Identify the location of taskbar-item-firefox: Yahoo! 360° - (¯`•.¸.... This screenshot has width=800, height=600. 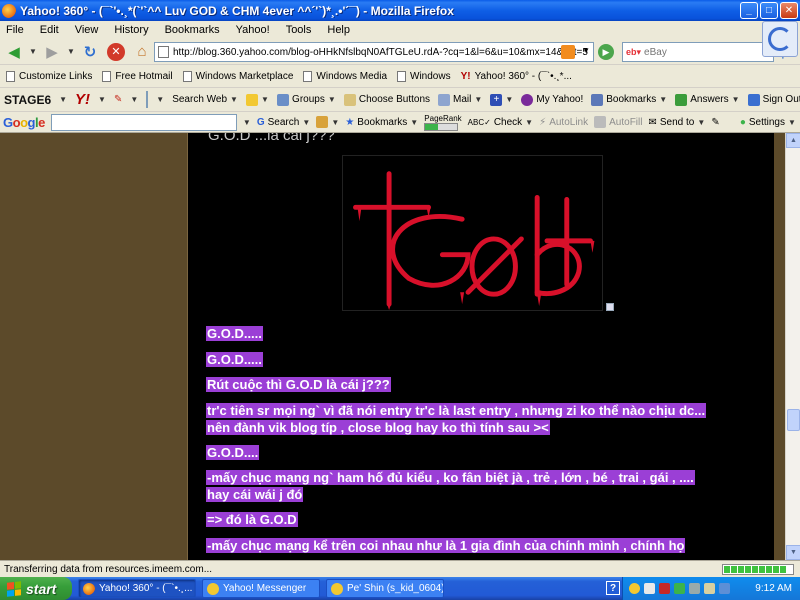
(137, 588).